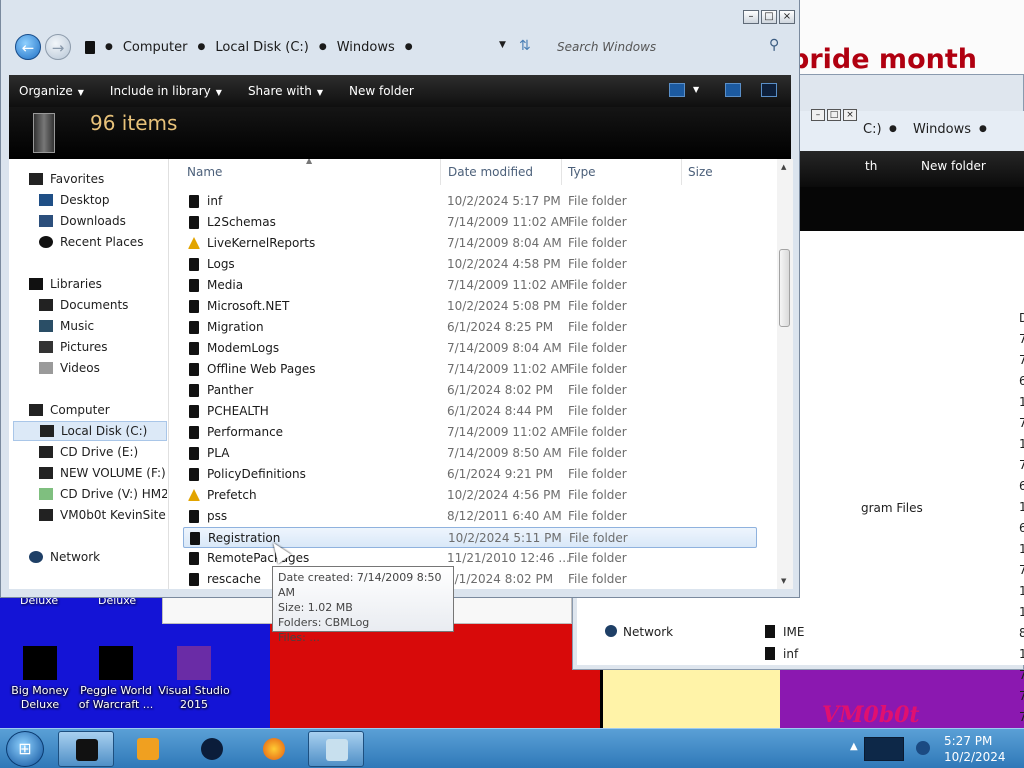 The height and width of the screenshot is (768, 1024). What do you see at coordinates (854, 746) in the screenshot?
I see `tray-expand-icon: ▲` at bounding box center [854, 746].